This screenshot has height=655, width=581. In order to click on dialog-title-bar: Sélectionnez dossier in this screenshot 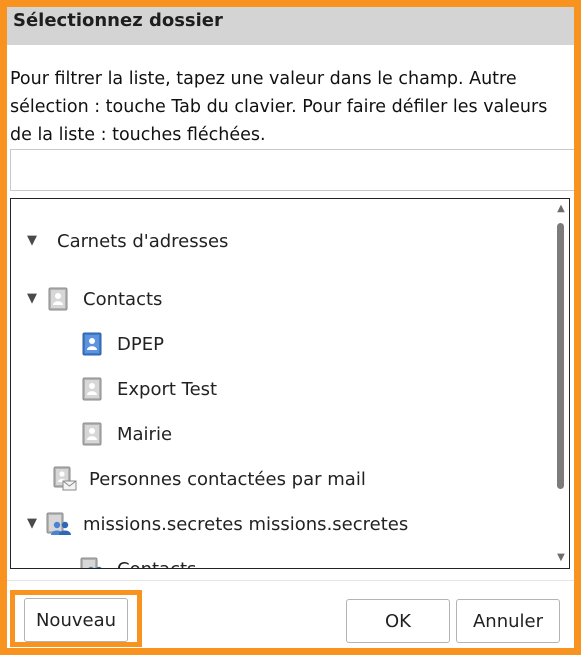, I will do `click(290, 26)`.